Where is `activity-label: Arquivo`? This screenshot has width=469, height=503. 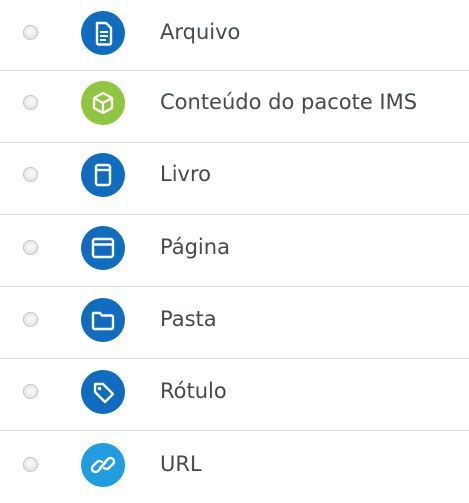 activity-label: Arquivo is located at coordinates (200, 32).